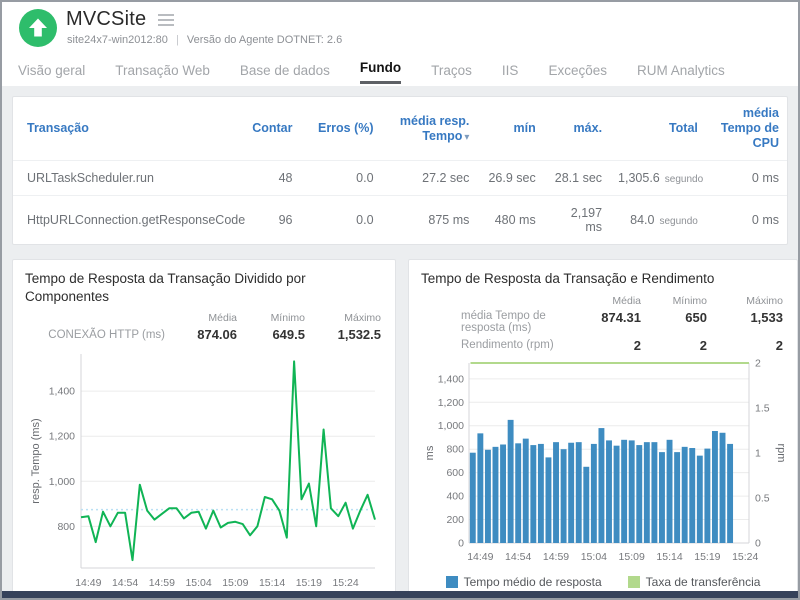 The height and width of the screenshot is (600, 800). I want to click on total-value: 1,305.6 segundo, so click(658, 178).